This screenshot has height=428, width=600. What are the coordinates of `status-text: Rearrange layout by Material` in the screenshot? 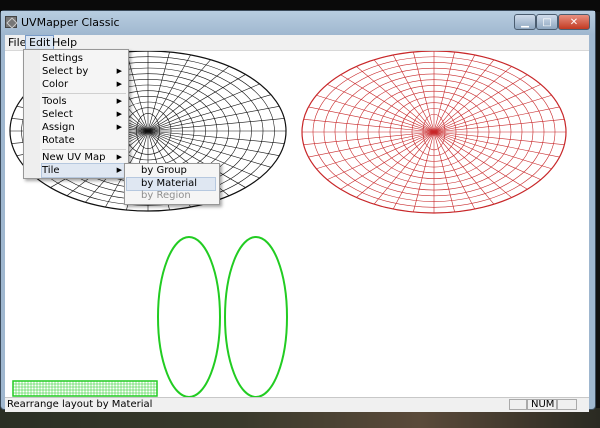 It's located at (80, 404).